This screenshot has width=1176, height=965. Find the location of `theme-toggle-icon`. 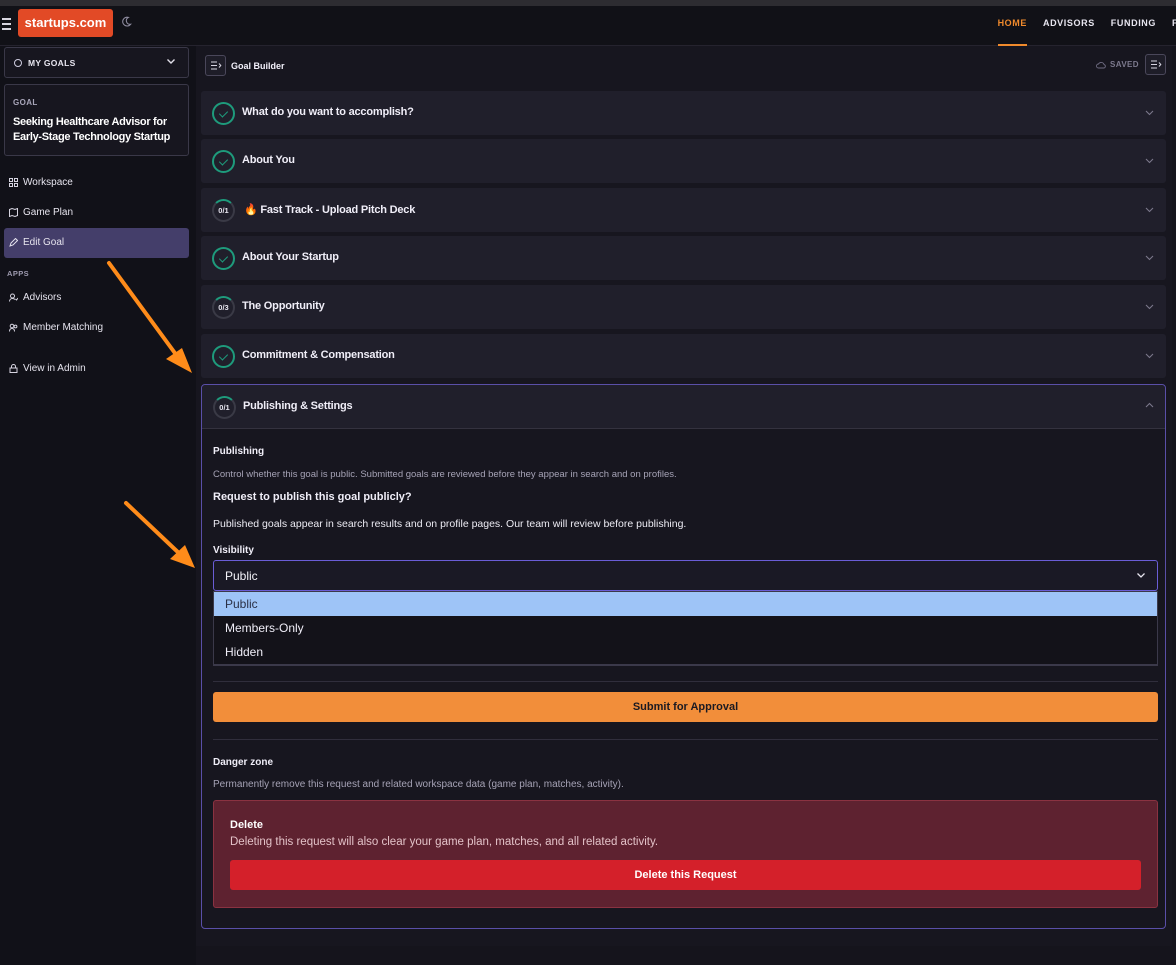

theme-toggle-icon is located at coordinates (126, 21).